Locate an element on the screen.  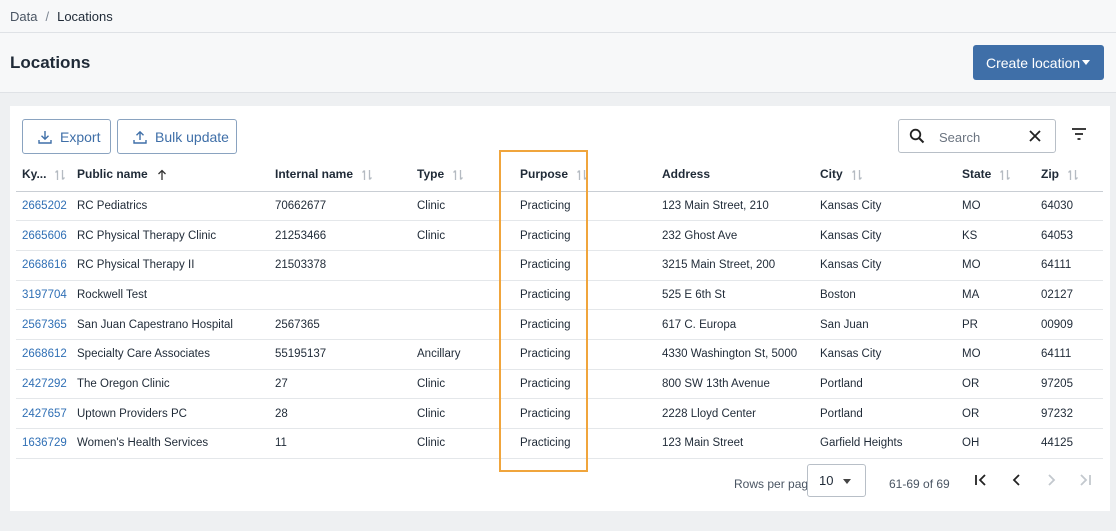
cell-internal-name: 21503378 is located at coordinates (340, 265).